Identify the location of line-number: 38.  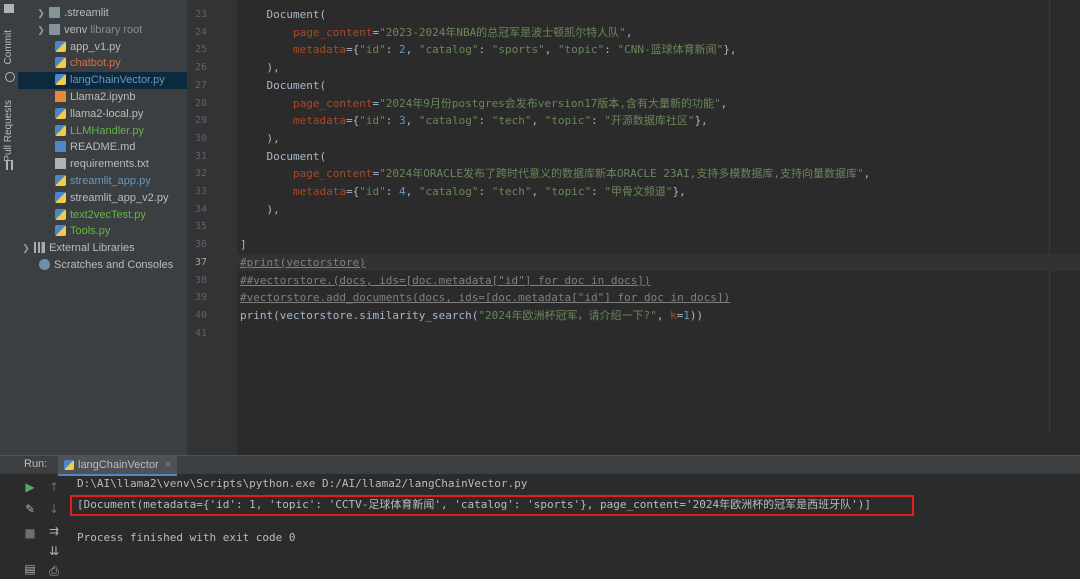
(200, 280).